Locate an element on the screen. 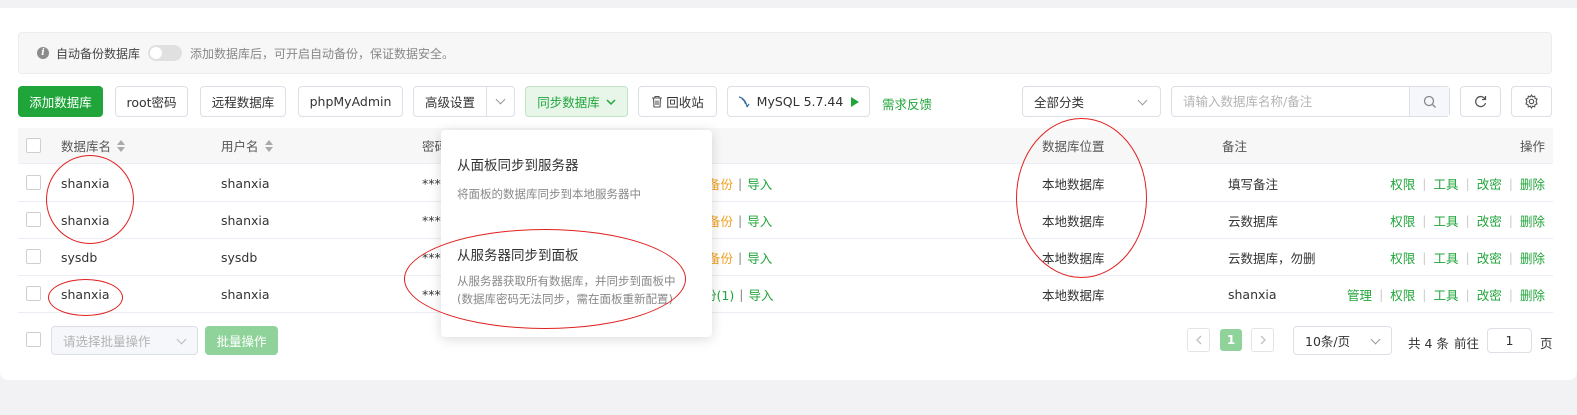  page-size-value: 10条/页 is located at coordinates (1328, 341).